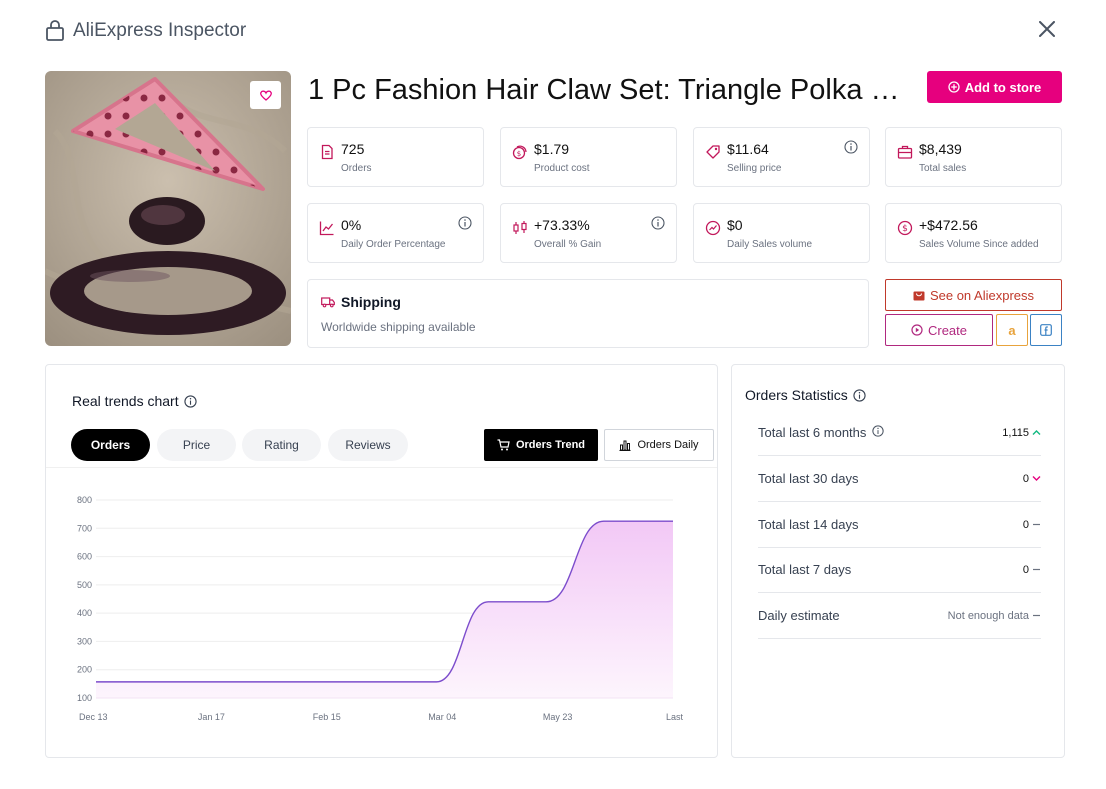 This screenshot has height=789, width=1106. Describe the element at coordinates (748, 149) in the screenshot. I see `stat-value: $11.64` at that location.